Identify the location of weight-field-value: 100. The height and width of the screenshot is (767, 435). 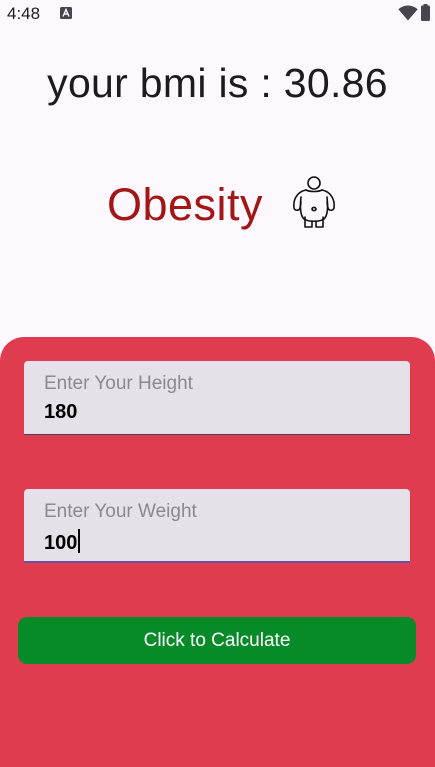
(61, 543).